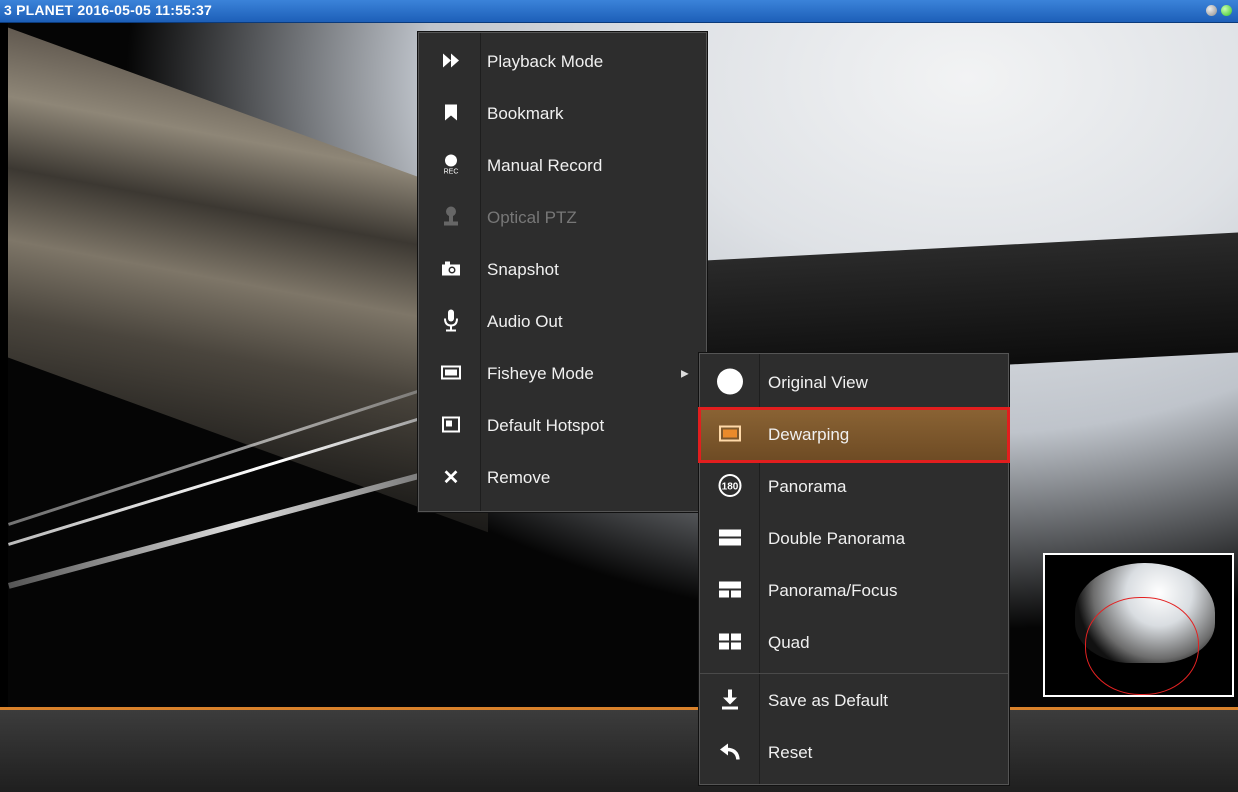 The height and width of the screenshot is (792, 1238). Describe the element at coordinates (730, 701) in the screenshot. I see `download-icon` at that location.